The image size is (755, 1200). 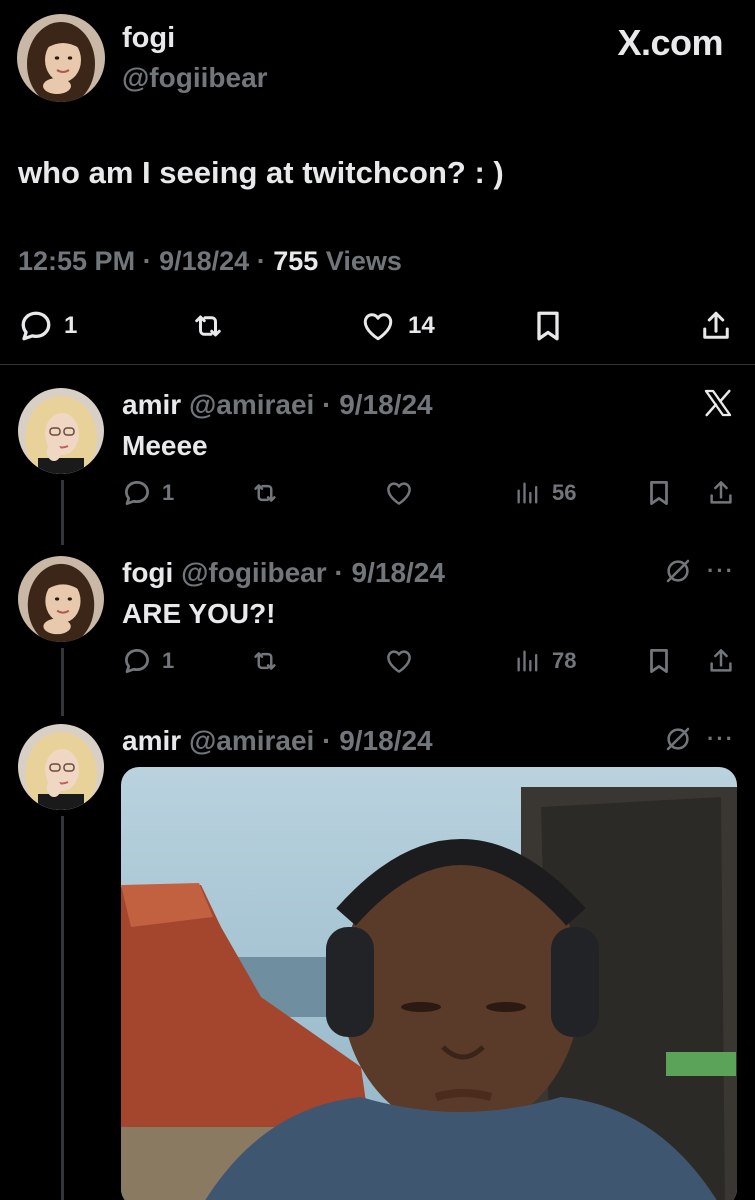 I want to click on post-text: who am I seeing at twitchcon? : ), so click(x=261, y=172).